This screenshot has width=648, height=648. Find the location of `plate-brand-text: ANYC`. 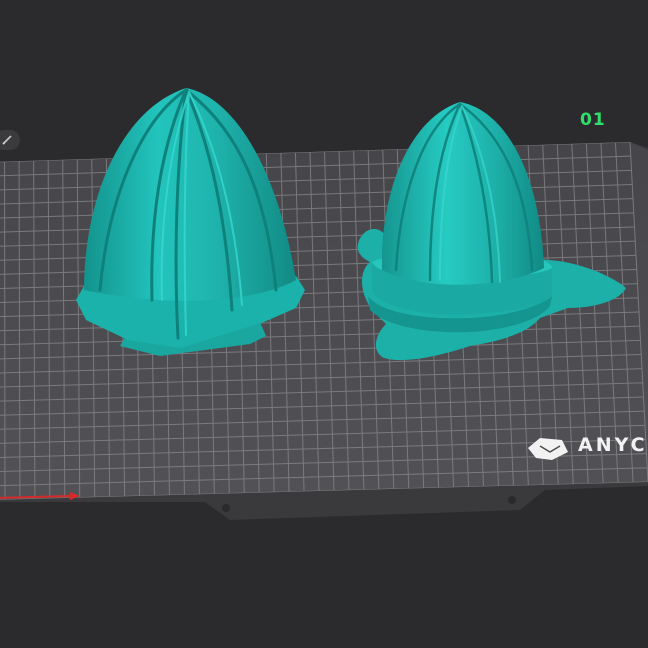

plate-brand-text: ANYC is located at coordinates (613, 445).